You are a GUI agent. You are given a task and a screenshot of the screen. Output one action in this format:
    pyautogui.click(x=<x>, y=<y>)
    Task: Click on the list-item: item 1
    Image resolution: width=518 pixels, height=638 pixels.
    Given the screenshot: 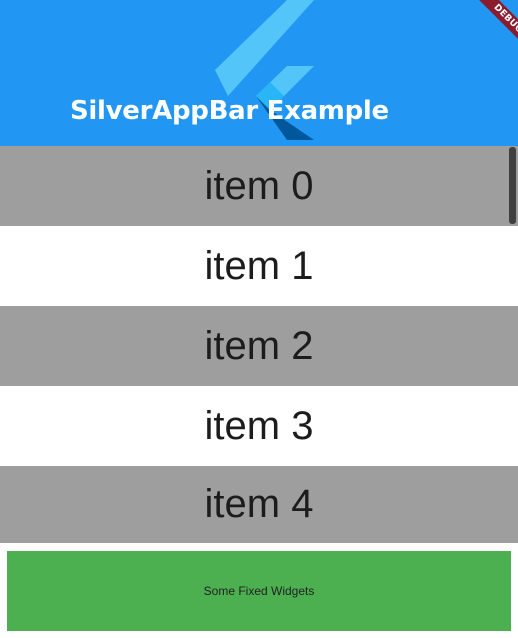 What is the action you would take?
    pyautogui.click(x=259, y=266)
    